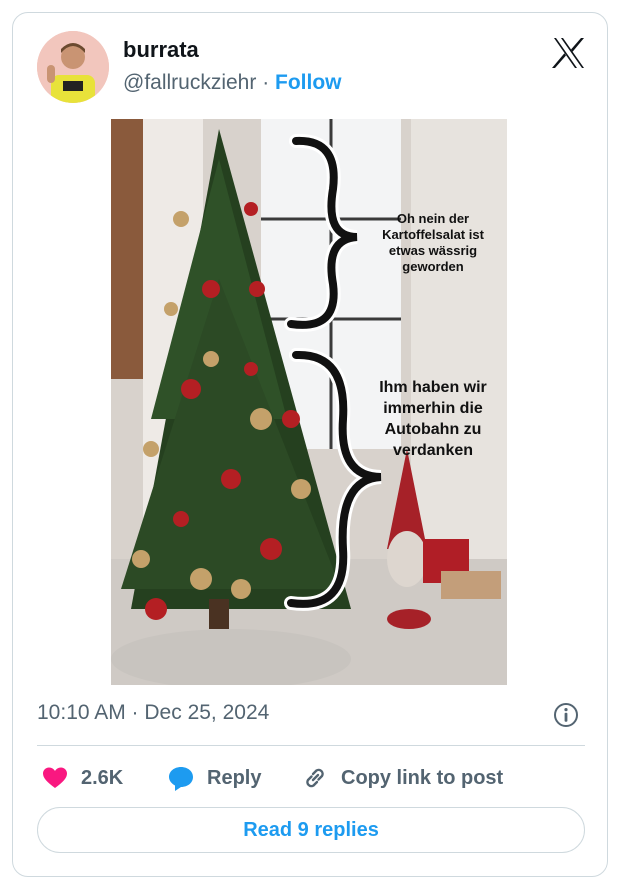  What do you see at coordinates (73, 67) in the screenshot?
I see `author-avatar` at bounding box center [73, 67].